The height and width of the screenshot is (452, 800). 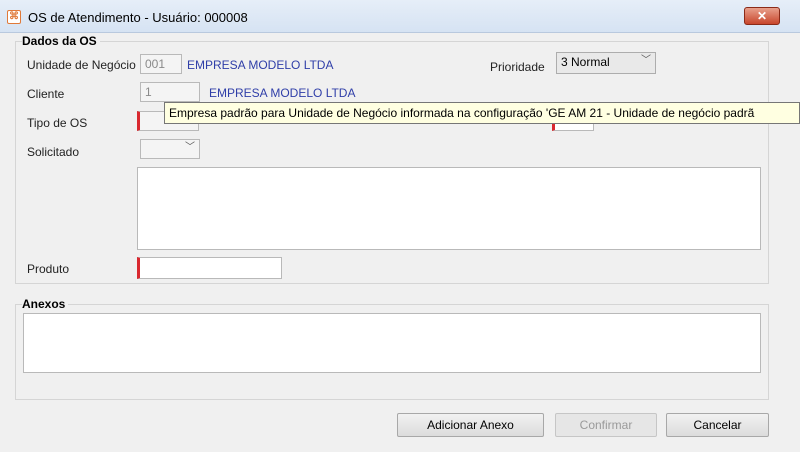 I want to click on unidade-code-field: 001, so click(x=161, y=64).